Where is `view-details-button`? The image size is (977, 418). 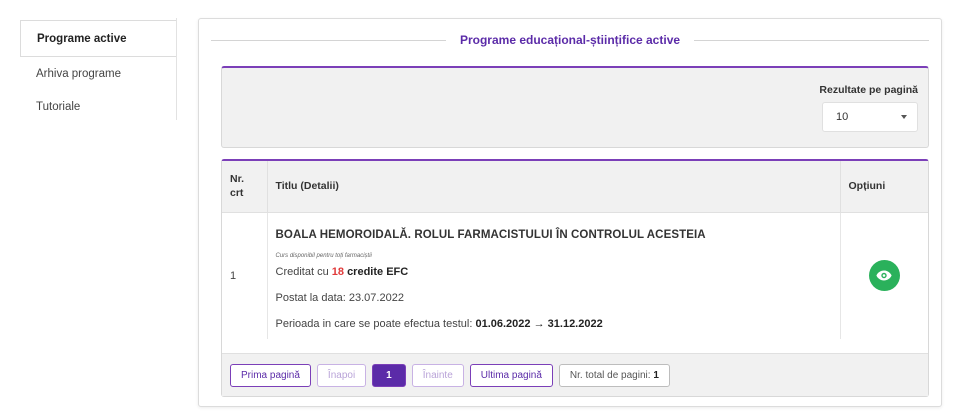 view-details-button is located at coordinates (884, 276).